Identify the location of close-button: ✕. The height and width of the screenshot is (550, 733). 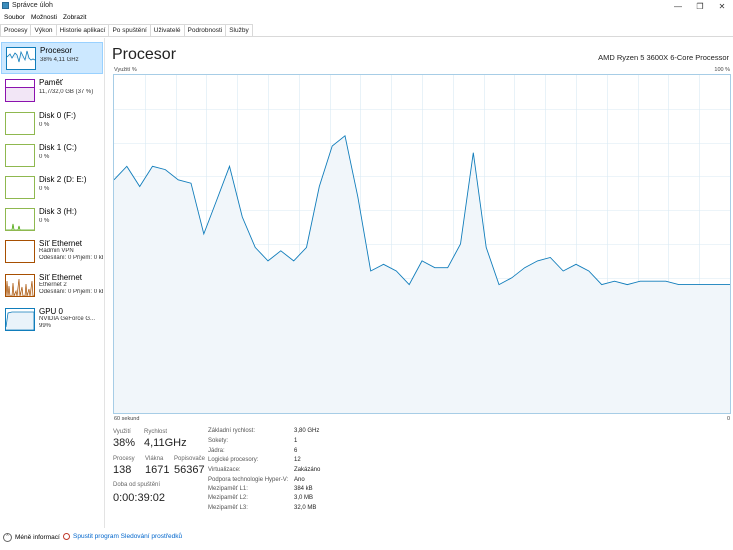
(722, 6).